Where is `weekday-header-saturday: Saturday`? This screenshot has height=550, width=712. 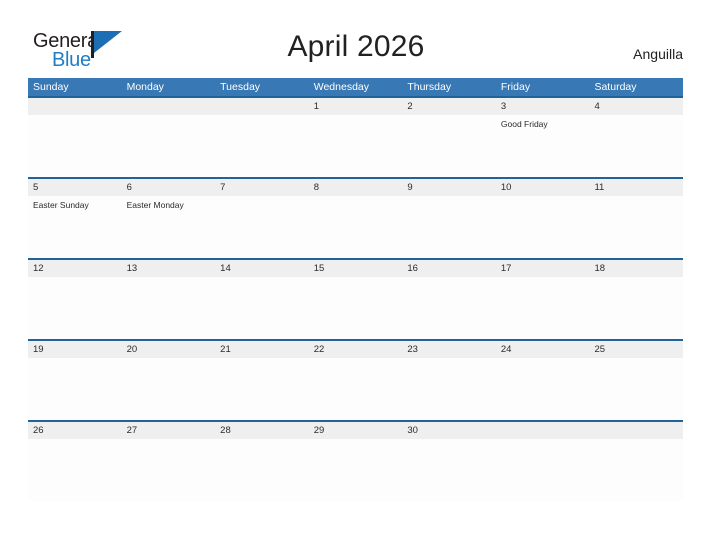 weekday-header-saturday: Saturday is located at coordinates (615, 87).